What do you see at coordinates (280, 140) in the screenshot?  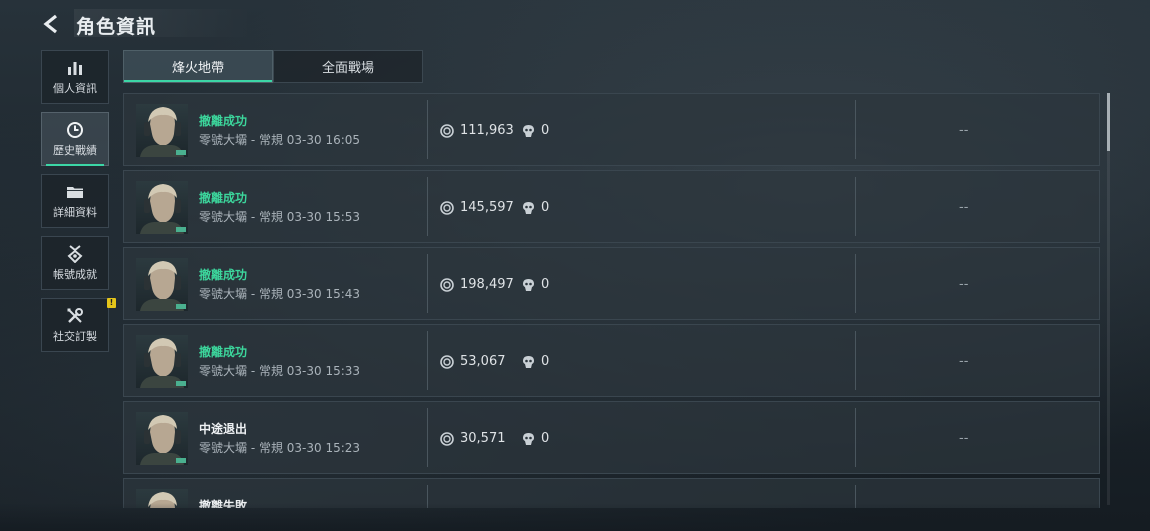 I see `match-detail: 零號大壩 - 常規 03-30 16:05` at bounding box center [280, 140].